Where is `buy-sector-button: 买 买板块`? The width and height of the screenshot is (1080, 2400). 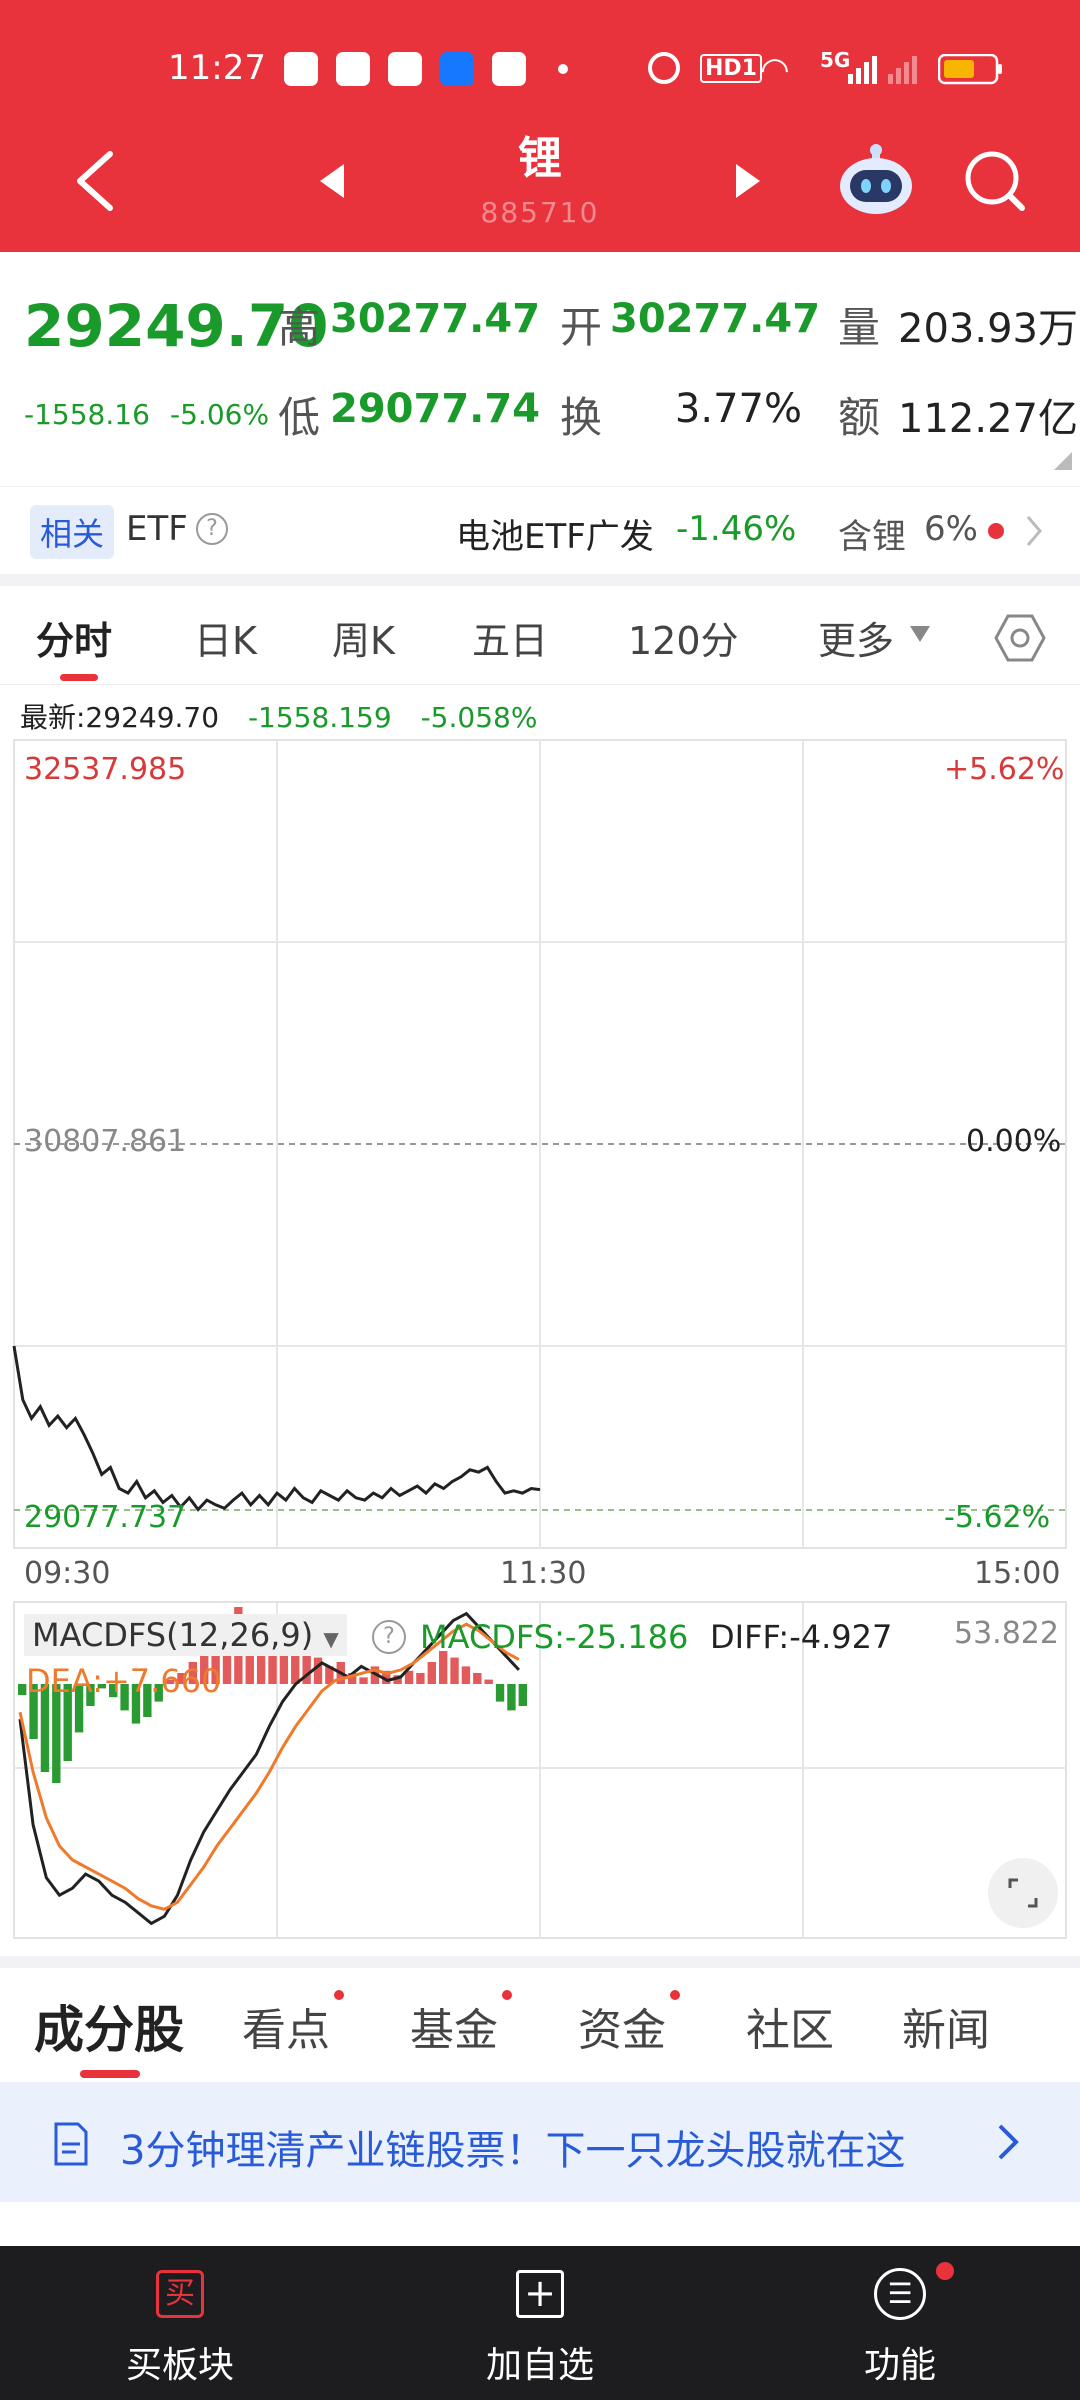 buy-sector-button: 买 买板块 is located at coordinates (180, 2323).